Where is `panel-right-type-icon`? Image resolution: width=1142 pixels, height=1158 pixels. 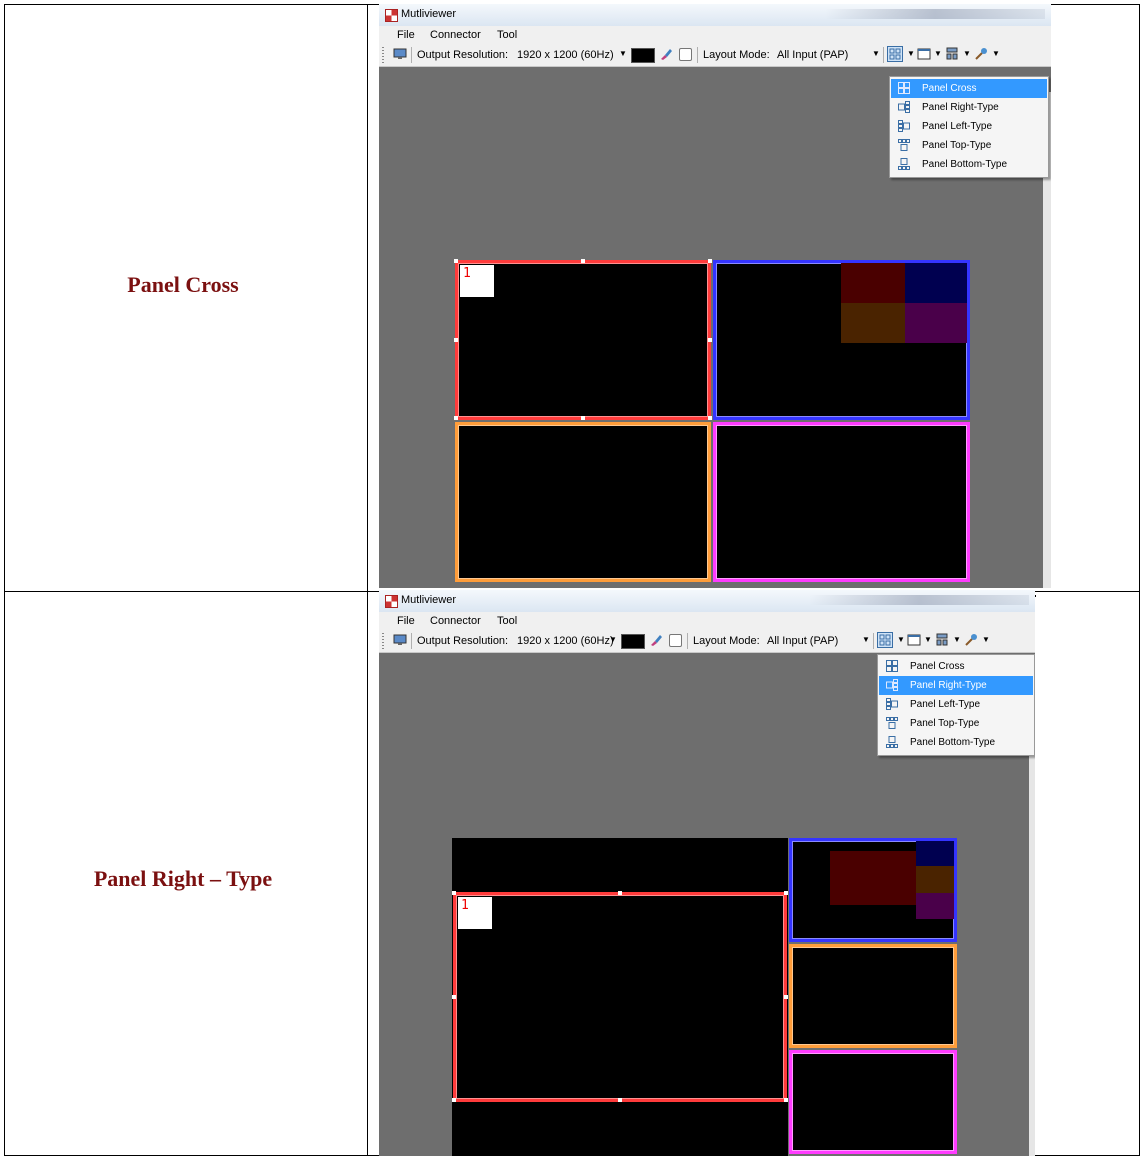
panel-right-type-icon is located at coordinates (904, 107).